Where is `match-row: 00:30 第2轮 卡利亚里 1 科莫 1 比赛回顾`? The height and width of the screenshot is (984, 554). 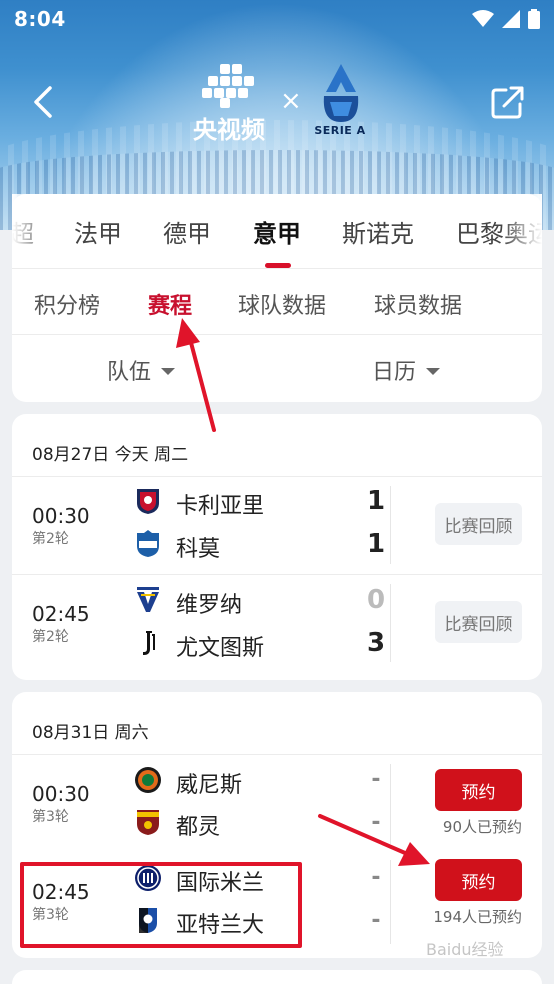 match-row: 00:30 第2轮 卡利亚里 1 科莫 1 比赛回顾 is located at coordinates (277, 525).